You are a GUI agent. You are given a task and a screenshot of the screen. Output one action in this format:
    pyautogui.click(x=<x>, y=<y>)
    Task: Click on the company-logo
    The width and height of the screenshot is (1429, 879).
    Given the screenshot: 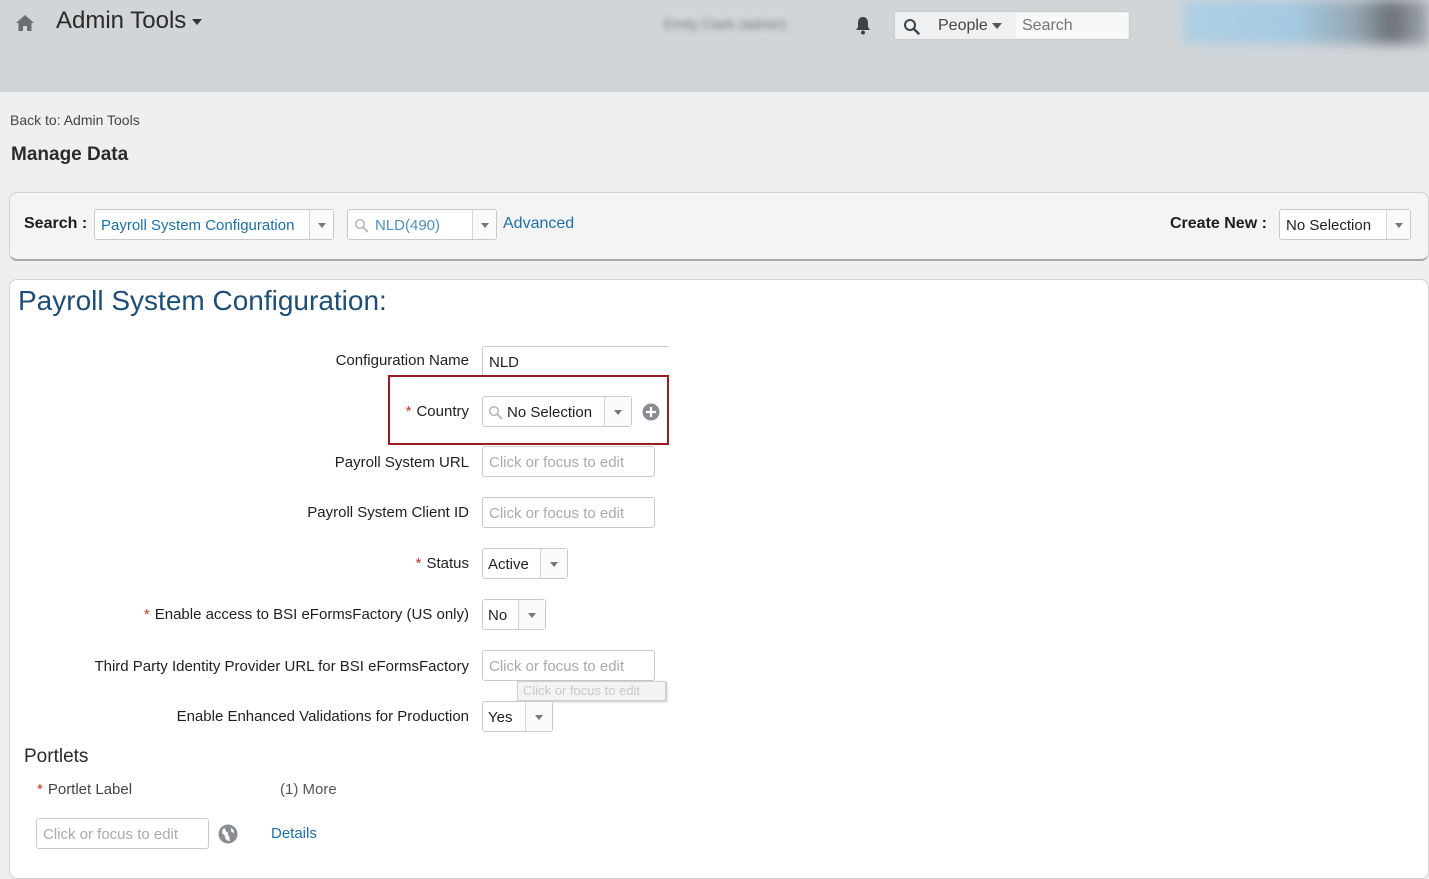 What is the action you would take?
    pyautogui.click(x=1306, y=22)
    